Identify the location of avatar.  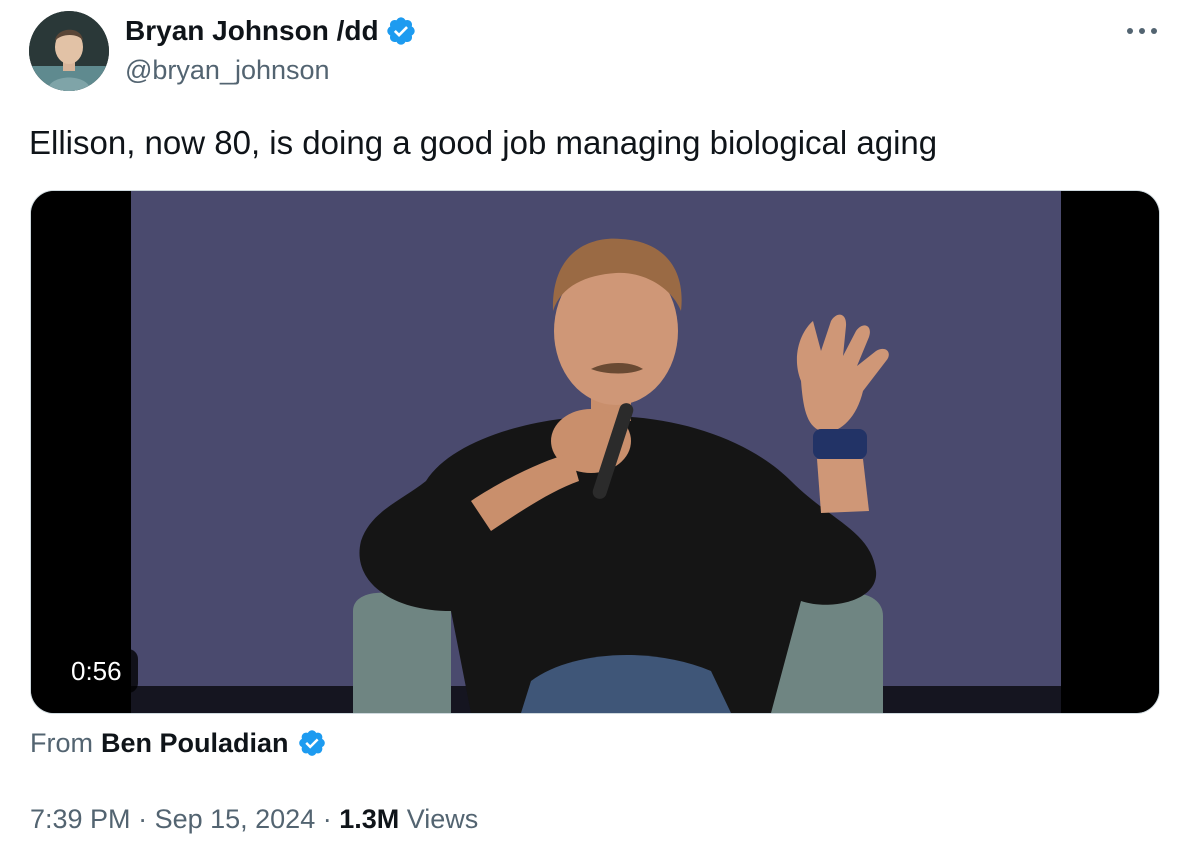
(69, 51).